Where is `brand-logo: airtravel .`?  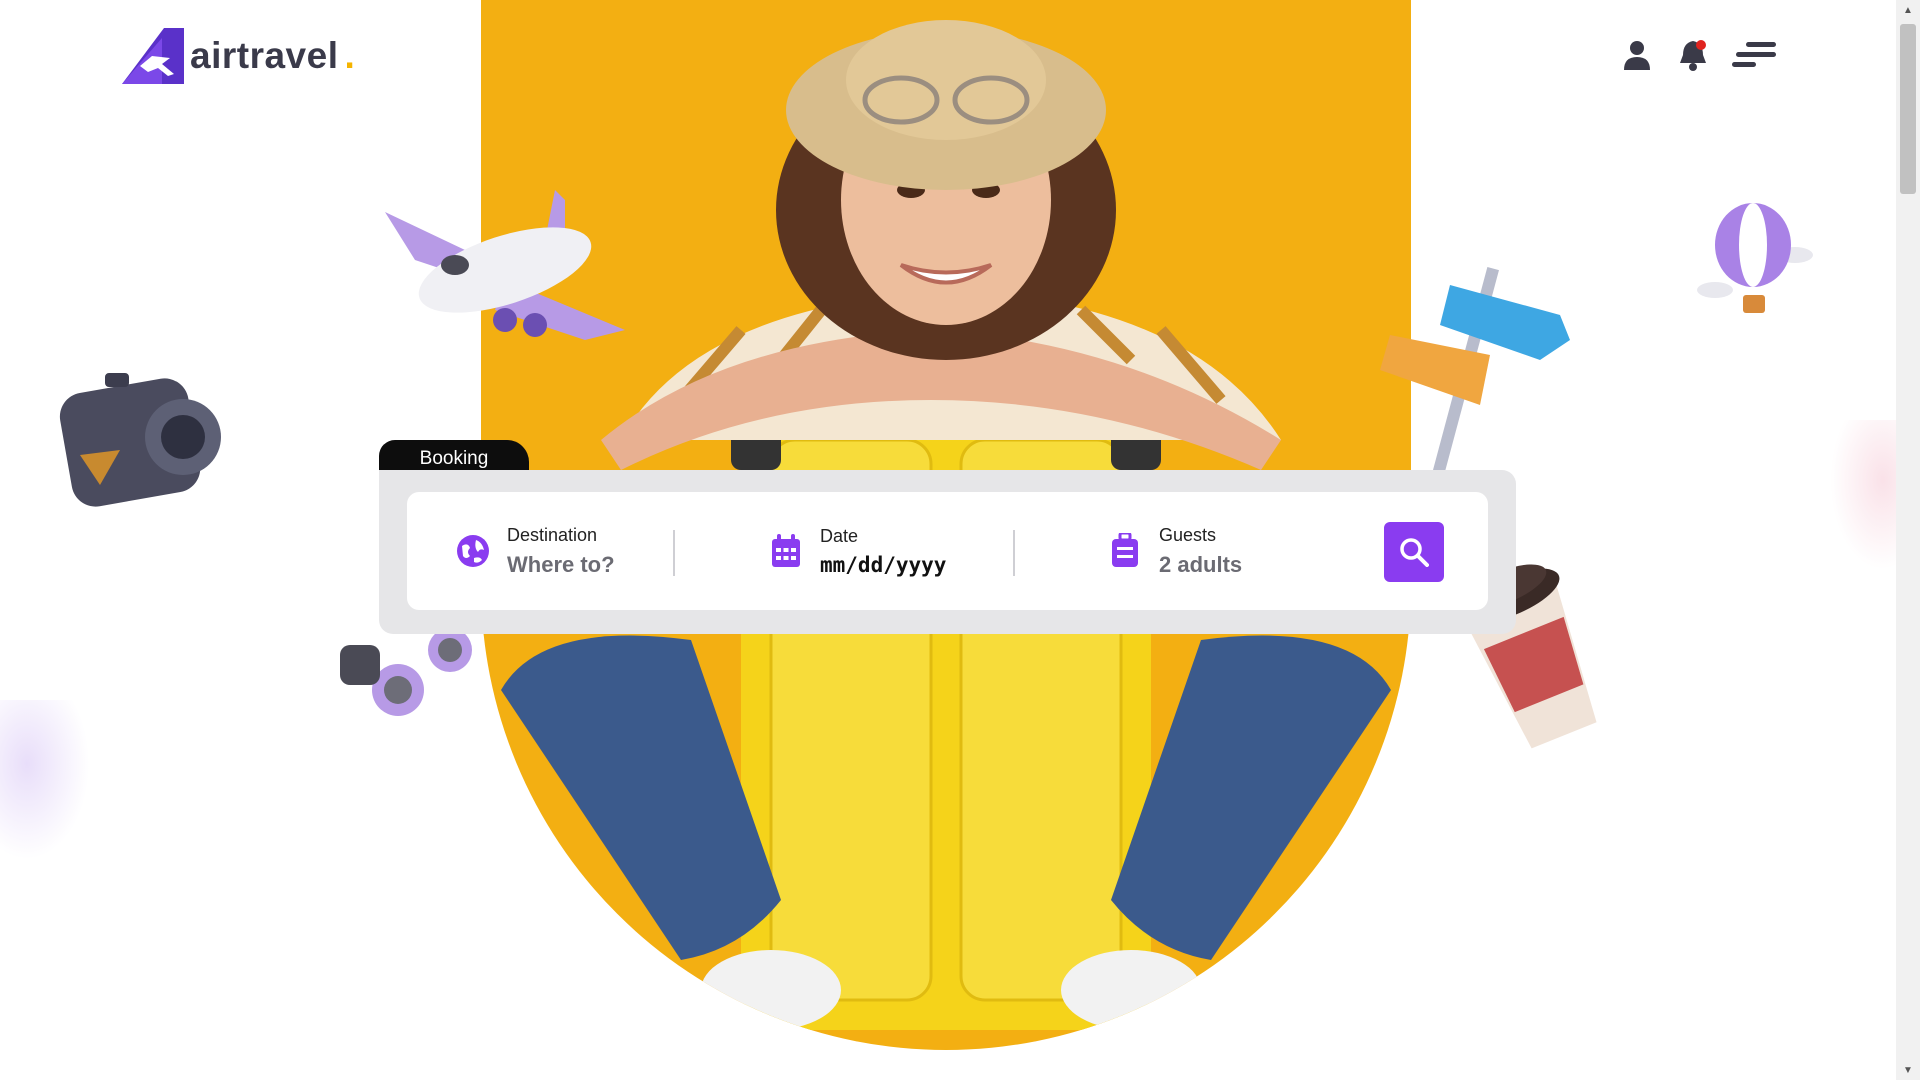 brand-logo: airtravel . is located at coordinates (238, 56).